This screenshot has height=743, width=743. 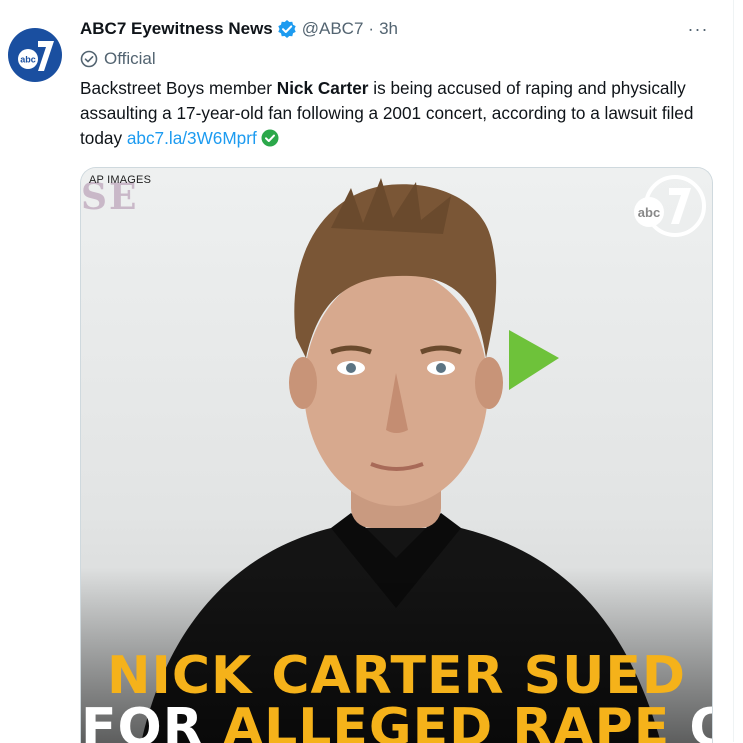 I want to click on author-handle: @ABC7, so click(x=333, y=29).